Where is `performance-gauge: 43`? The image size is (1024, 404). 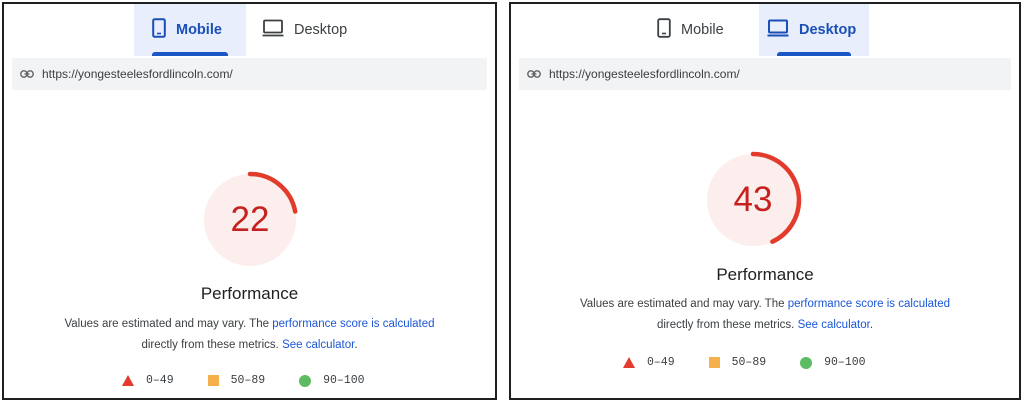 performance-gauge: 43 is located at coordinates (753, 200).